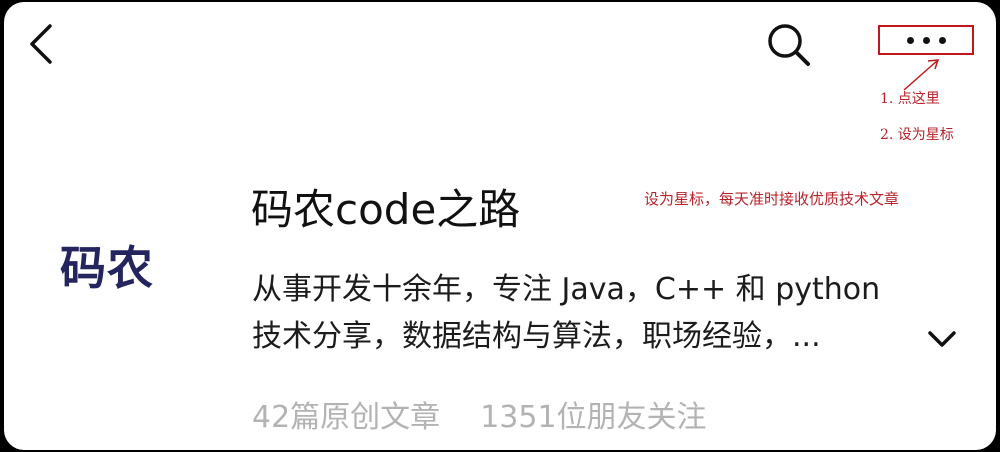 The height and width of the screenshot is (452, 1000). I want to click on follower-count: 1351位朋友关注, so click(593, 417).